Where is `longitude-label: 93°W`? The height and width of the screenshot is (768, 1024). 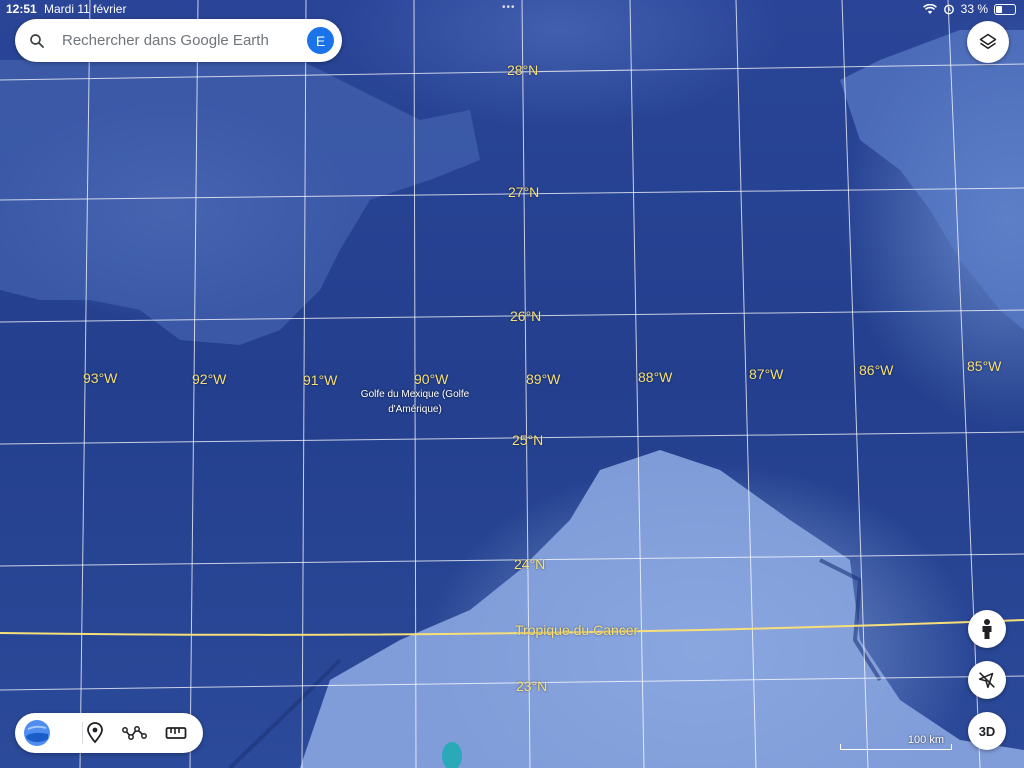
longitude-label: 93°W is located at coordinates (100, 378).